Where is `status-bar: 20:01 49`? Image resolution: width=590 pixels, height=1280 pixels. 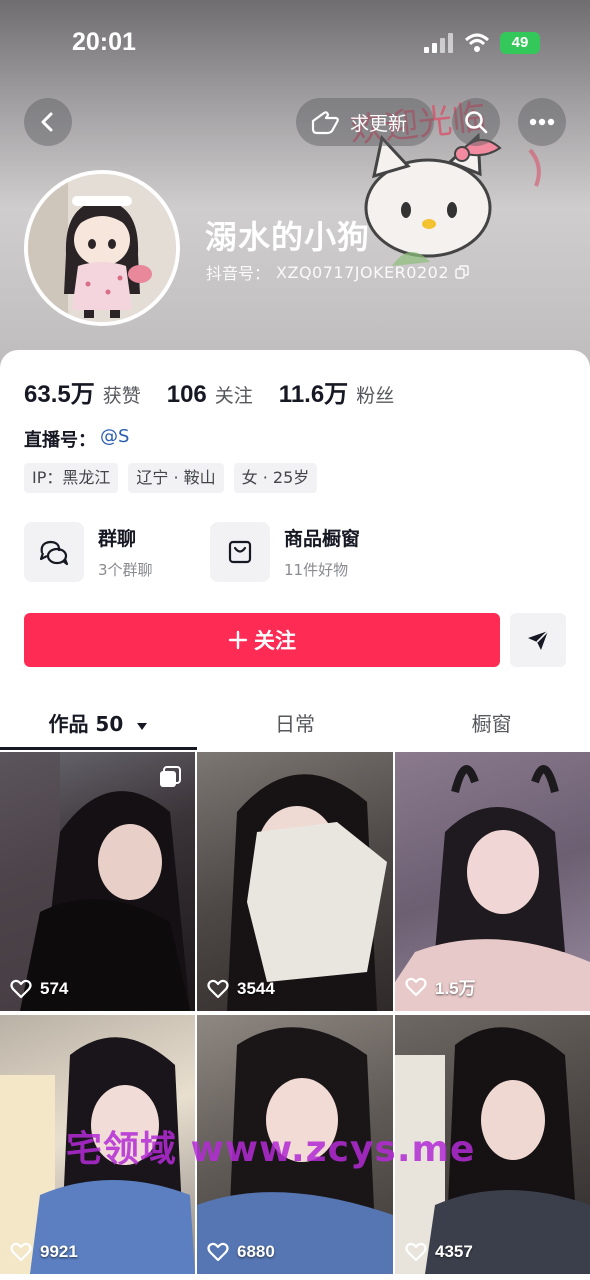
status-bar: 20:01 49 is located at coordinates (295, 44).